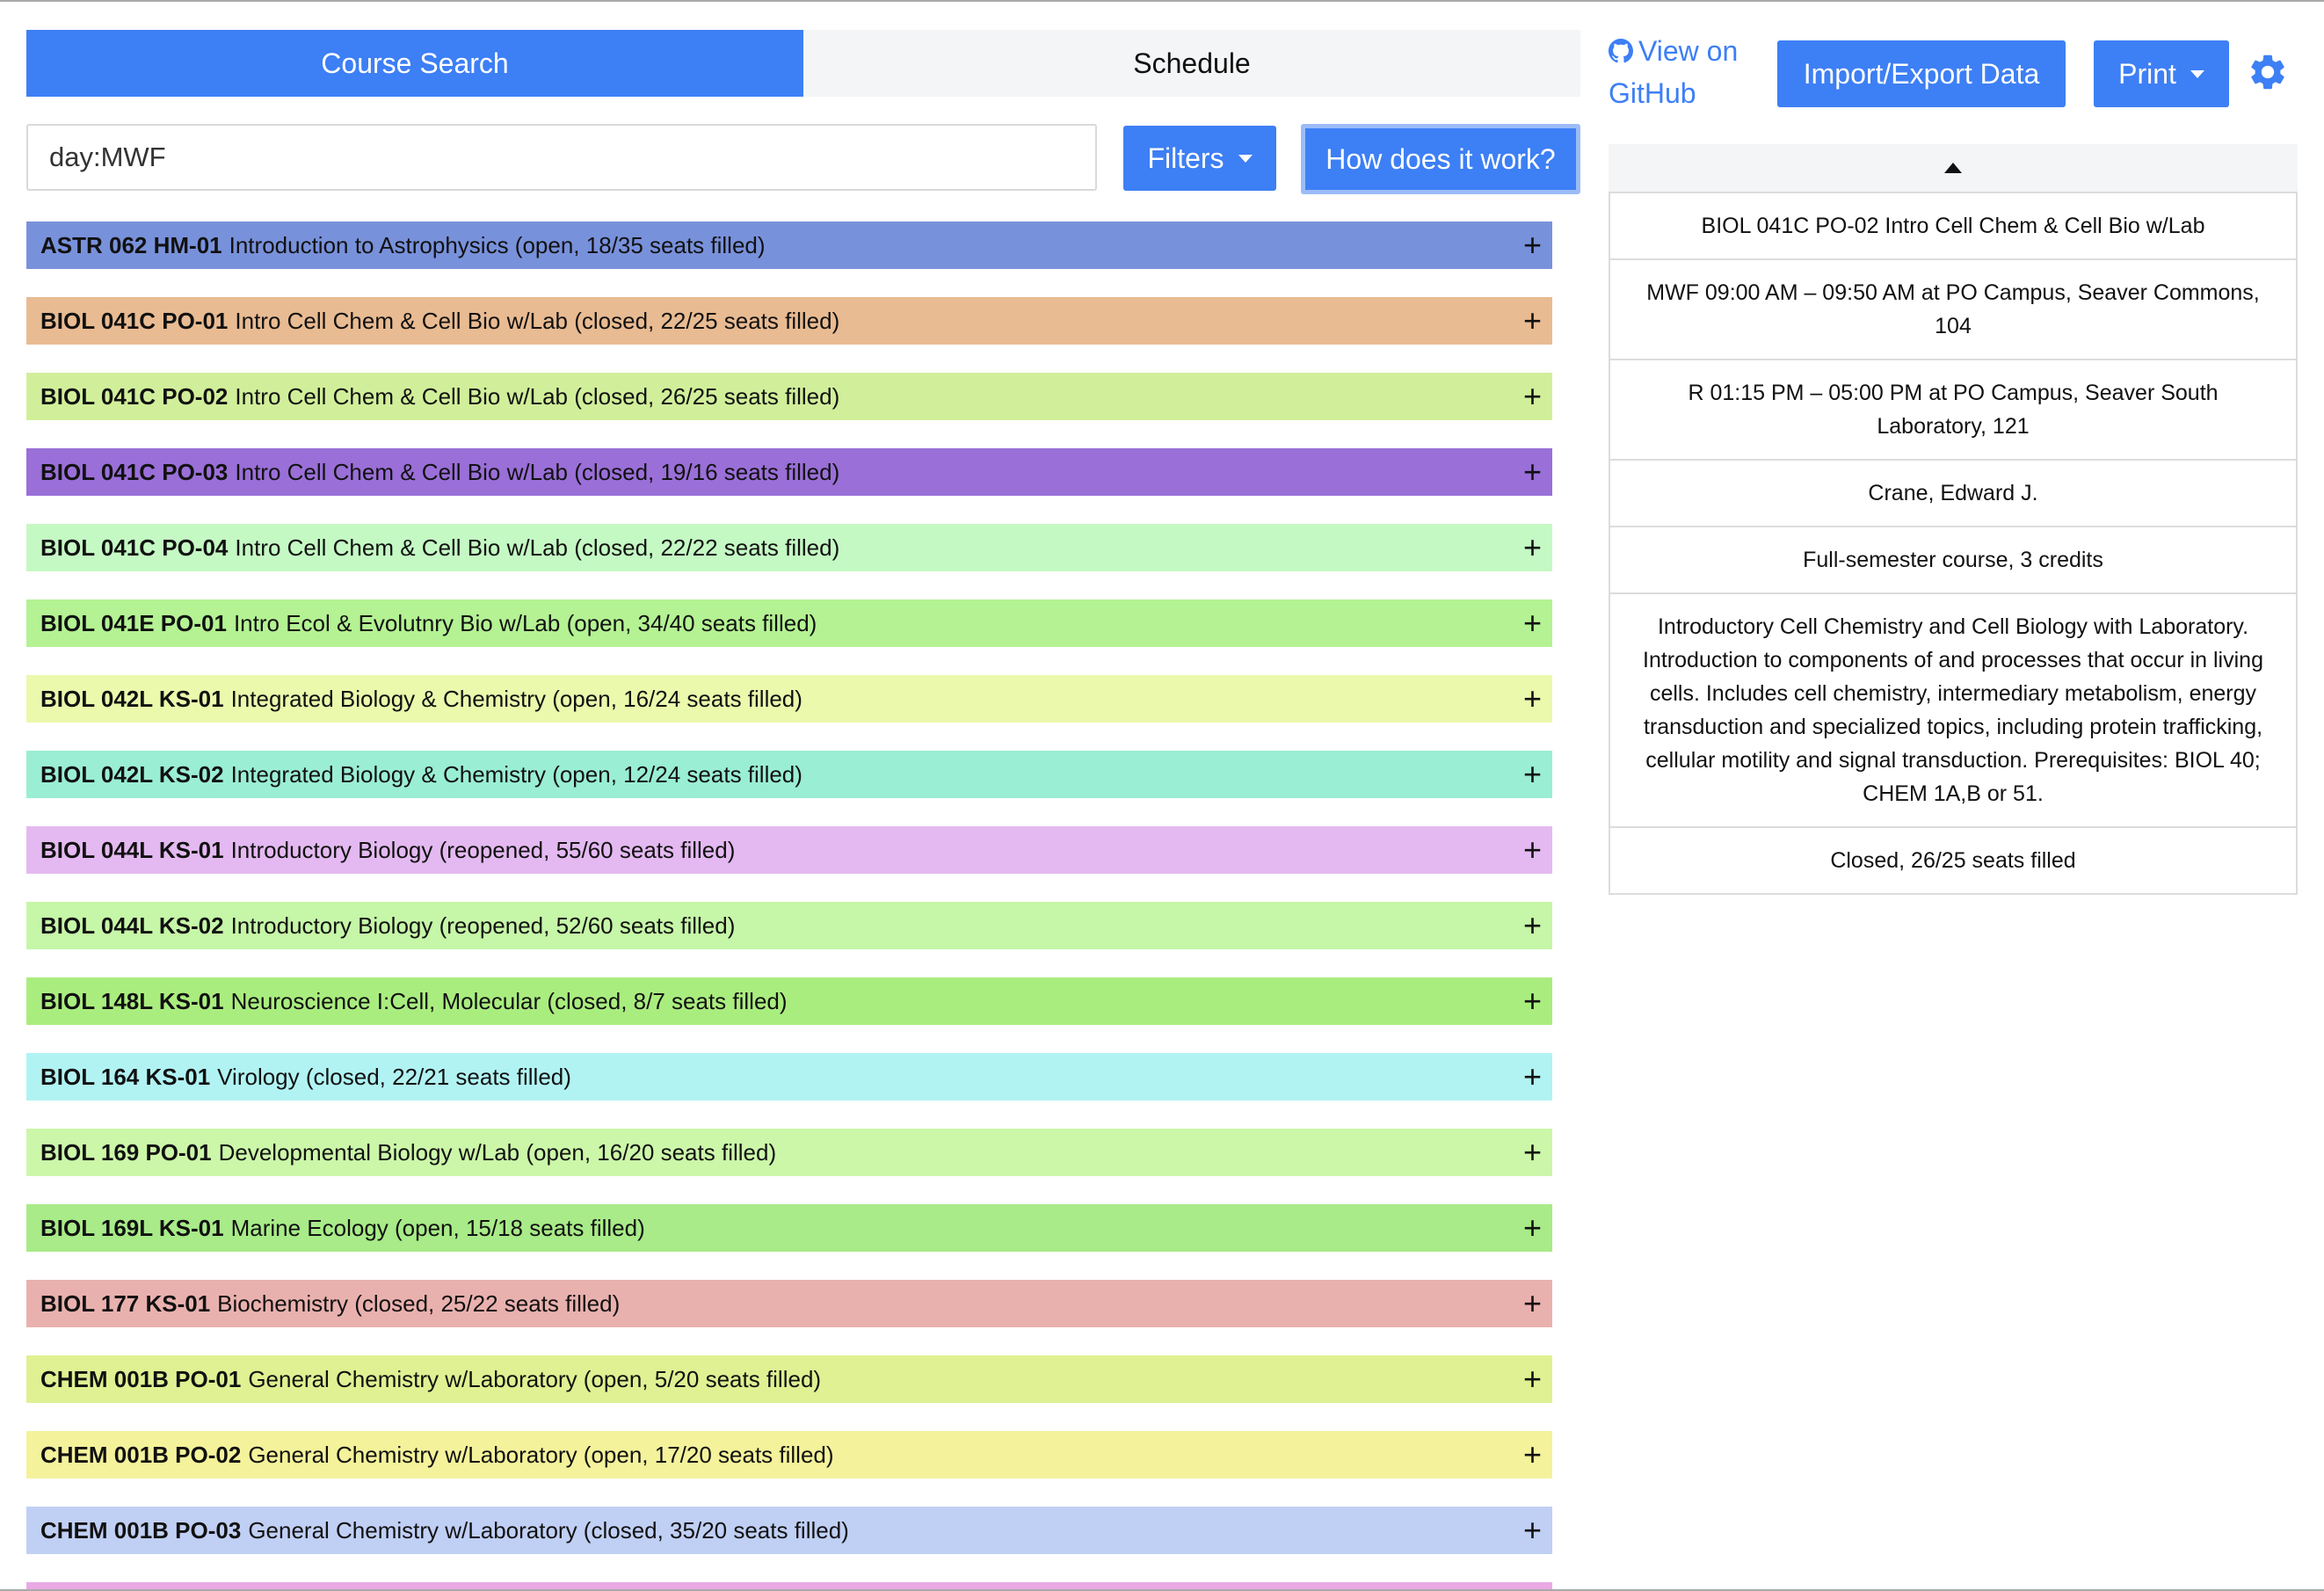  Describe the element at coordinates (1440, 159) in the screenshot. I see `how-does-it-work-button: How does it work?` at that location.